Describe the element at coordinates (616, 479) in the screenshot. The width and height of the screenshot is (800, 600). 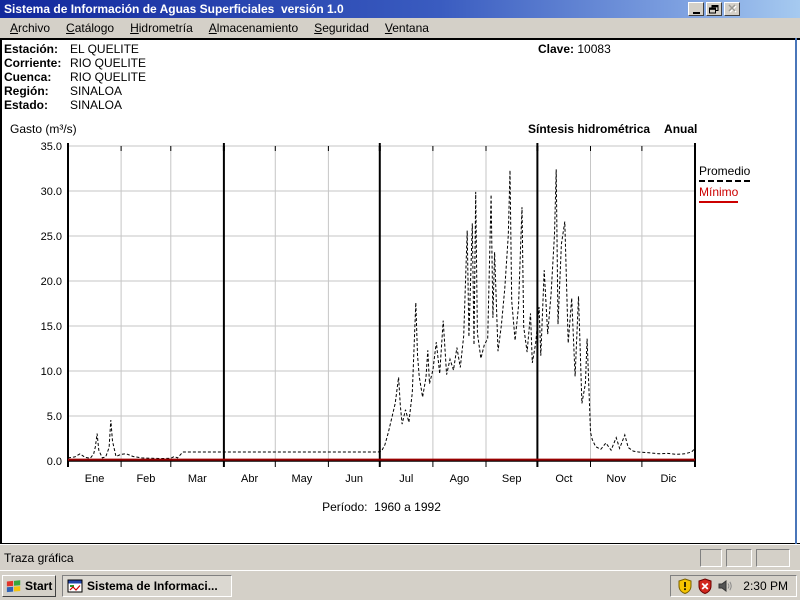
I see `month-label-11: Nov` at that location.